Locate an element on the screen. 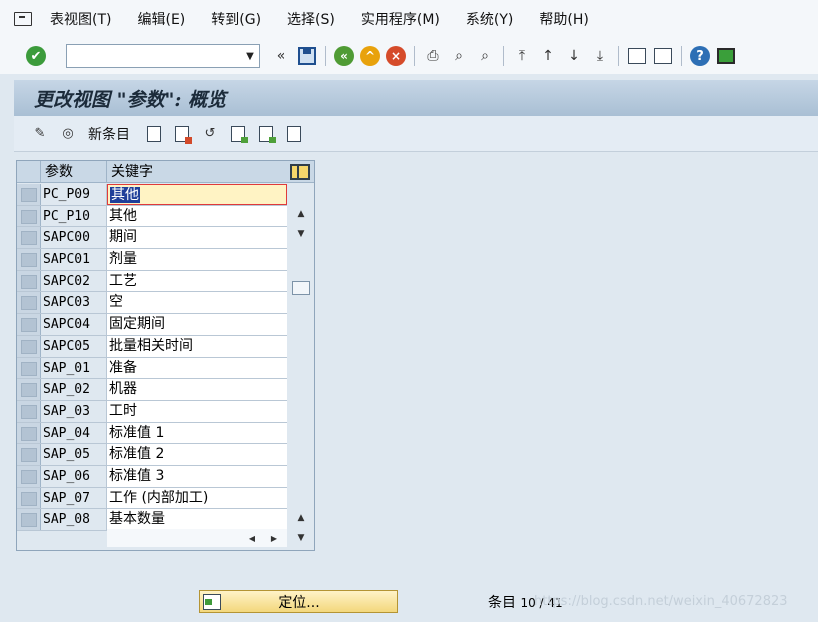 The height and width of the screenshot is (622, 818). keyword-cell: 固定期间 is located at coordinates (197, 324).